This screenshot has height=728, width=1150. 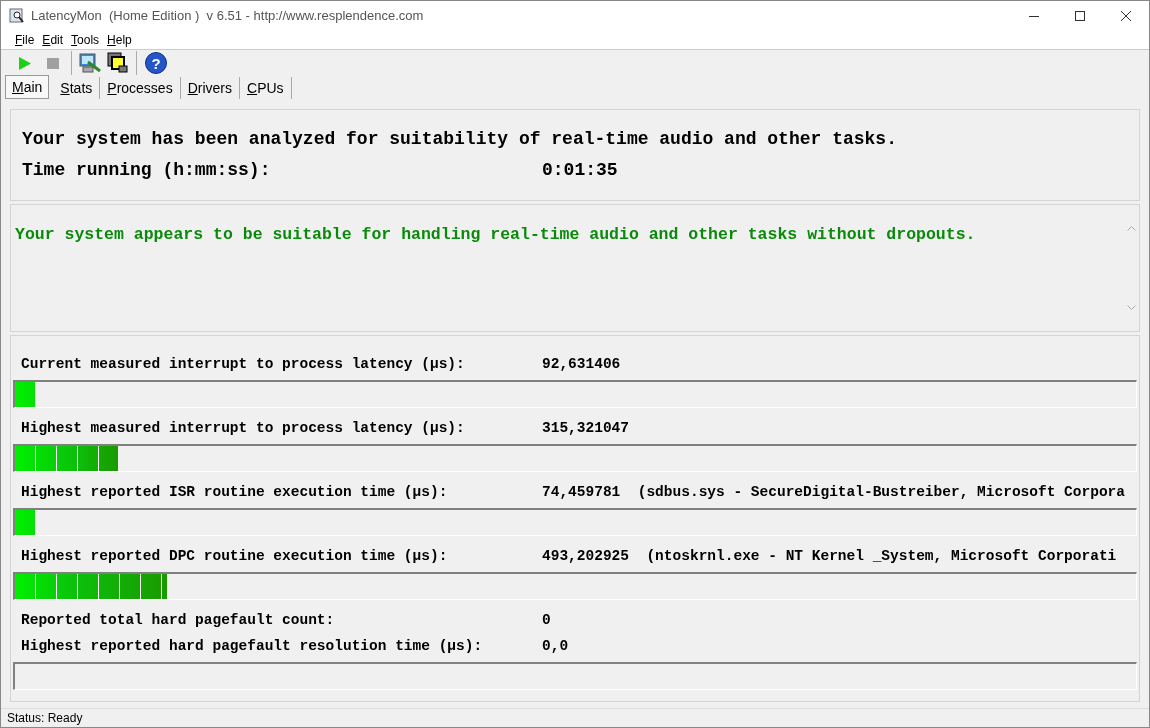 What do you see at coordinates (235, 493) in the screenshot?
I see `measurement-label: Highest reported ISR routine execution time (µs):` at bounding box center [235, 493].